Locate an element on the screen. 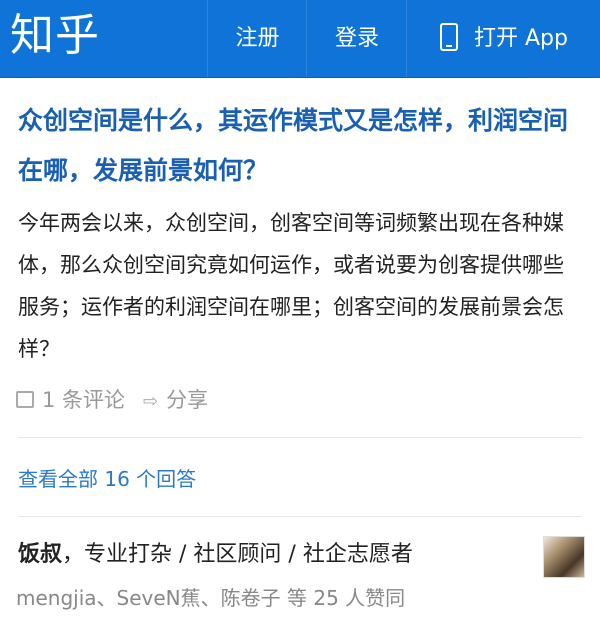 This screenshot has height=618, width=600. share-icon: ⇨ is located at coordinates (151, 401).